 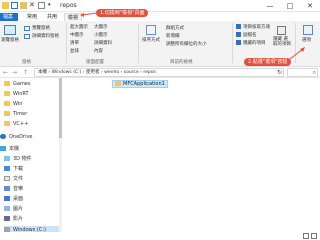 What do you see at coordinates (314, 72) in the screenshot?
I see `search-icon: ⌕` at bounding box center [314, 72].